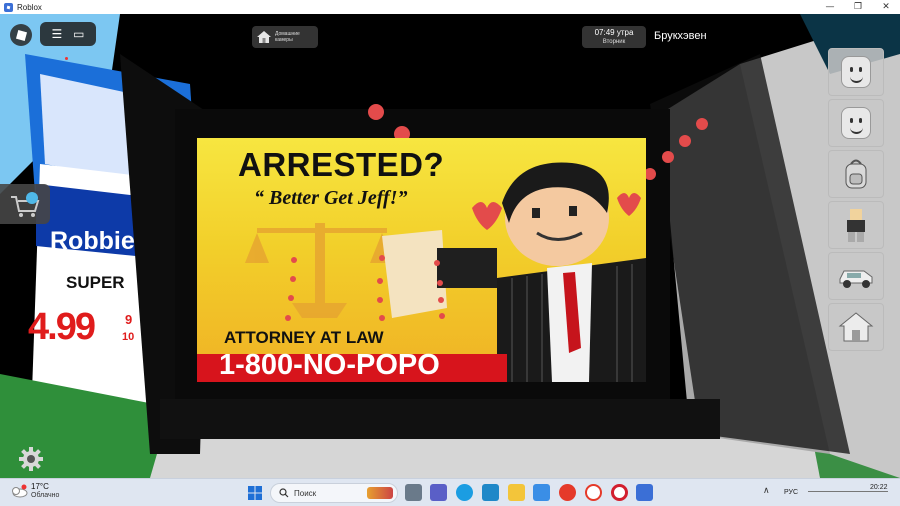  I want to click on place-name: Брукхэвен, so click(680, 36).